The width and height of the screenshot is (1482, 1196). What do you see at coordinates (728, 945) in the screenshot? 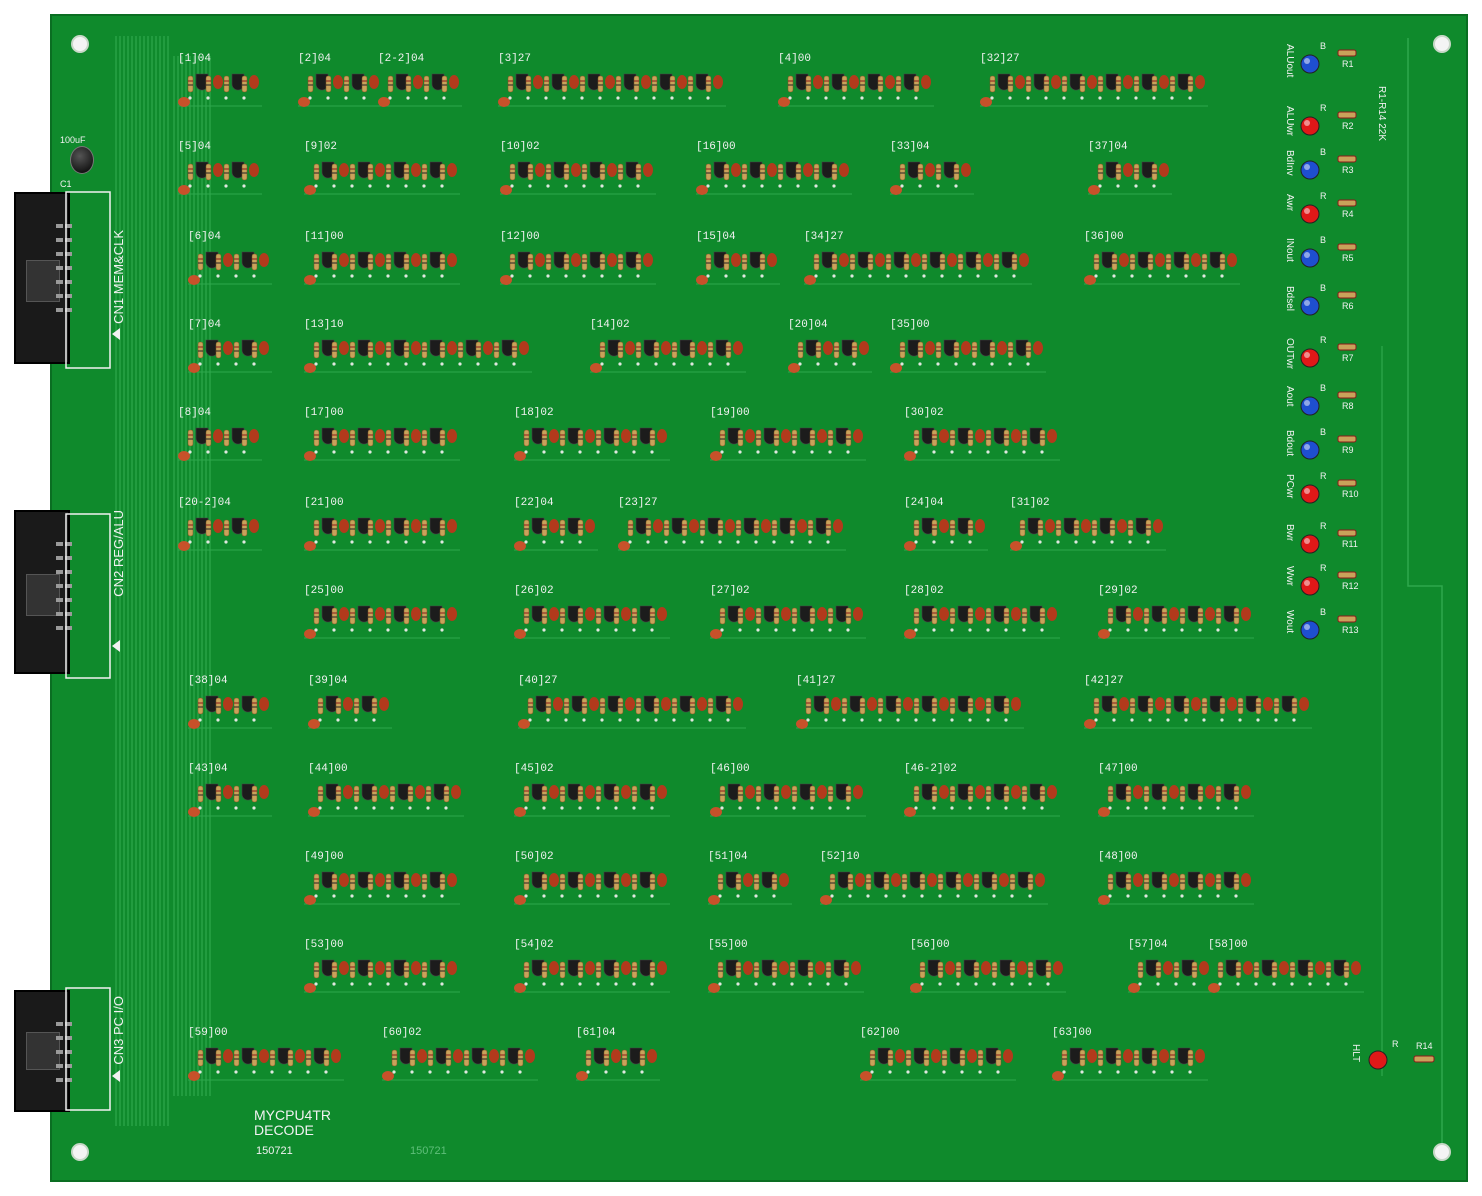
I see `logic-block-label: [55]00` at bounding box center [728, 945].